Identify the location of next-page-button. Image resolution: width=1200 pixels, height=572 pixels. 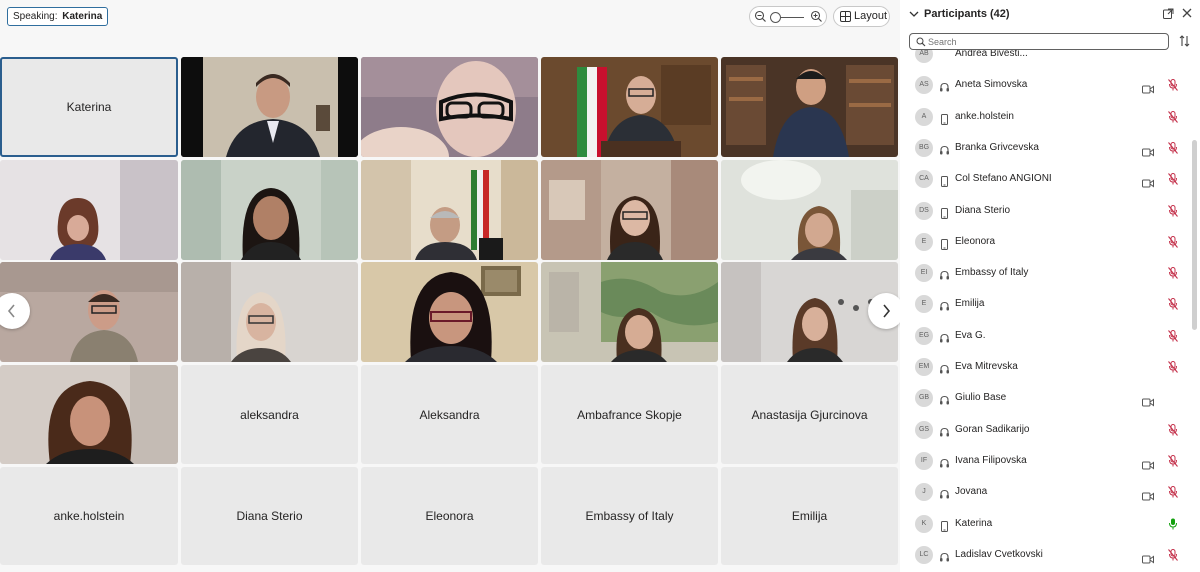
(886, 311).